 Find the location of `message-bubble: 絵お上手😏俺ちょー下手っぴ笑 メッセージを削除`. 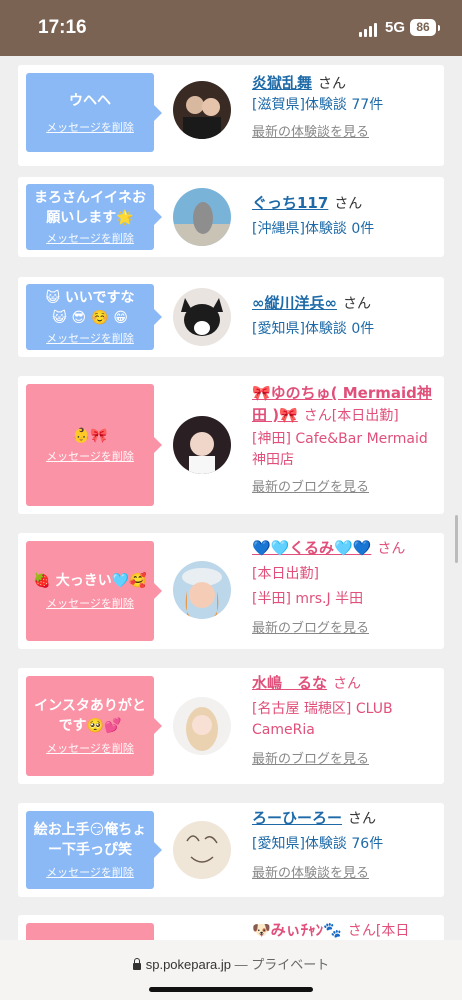

message-bubble: 絵お上手😏俺ちょー下手っぴ笑 メッセージを削除 is located at coordinates (94, 850).